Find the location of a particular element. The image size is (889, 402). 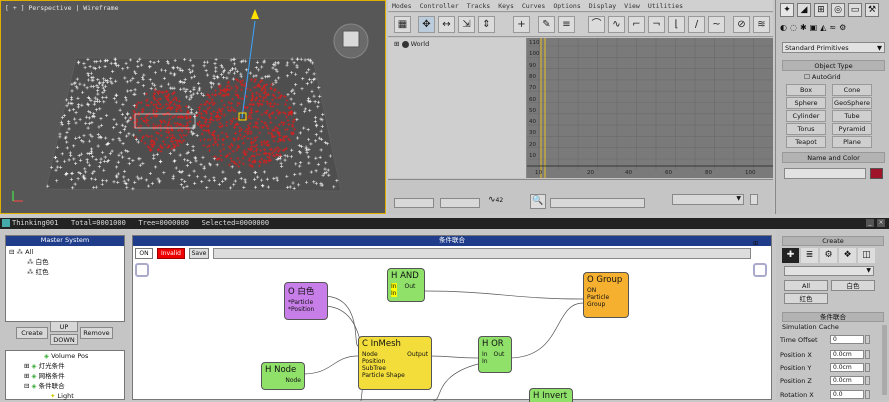

systems-icon: ⚙ is located at coordinates (842, 27).